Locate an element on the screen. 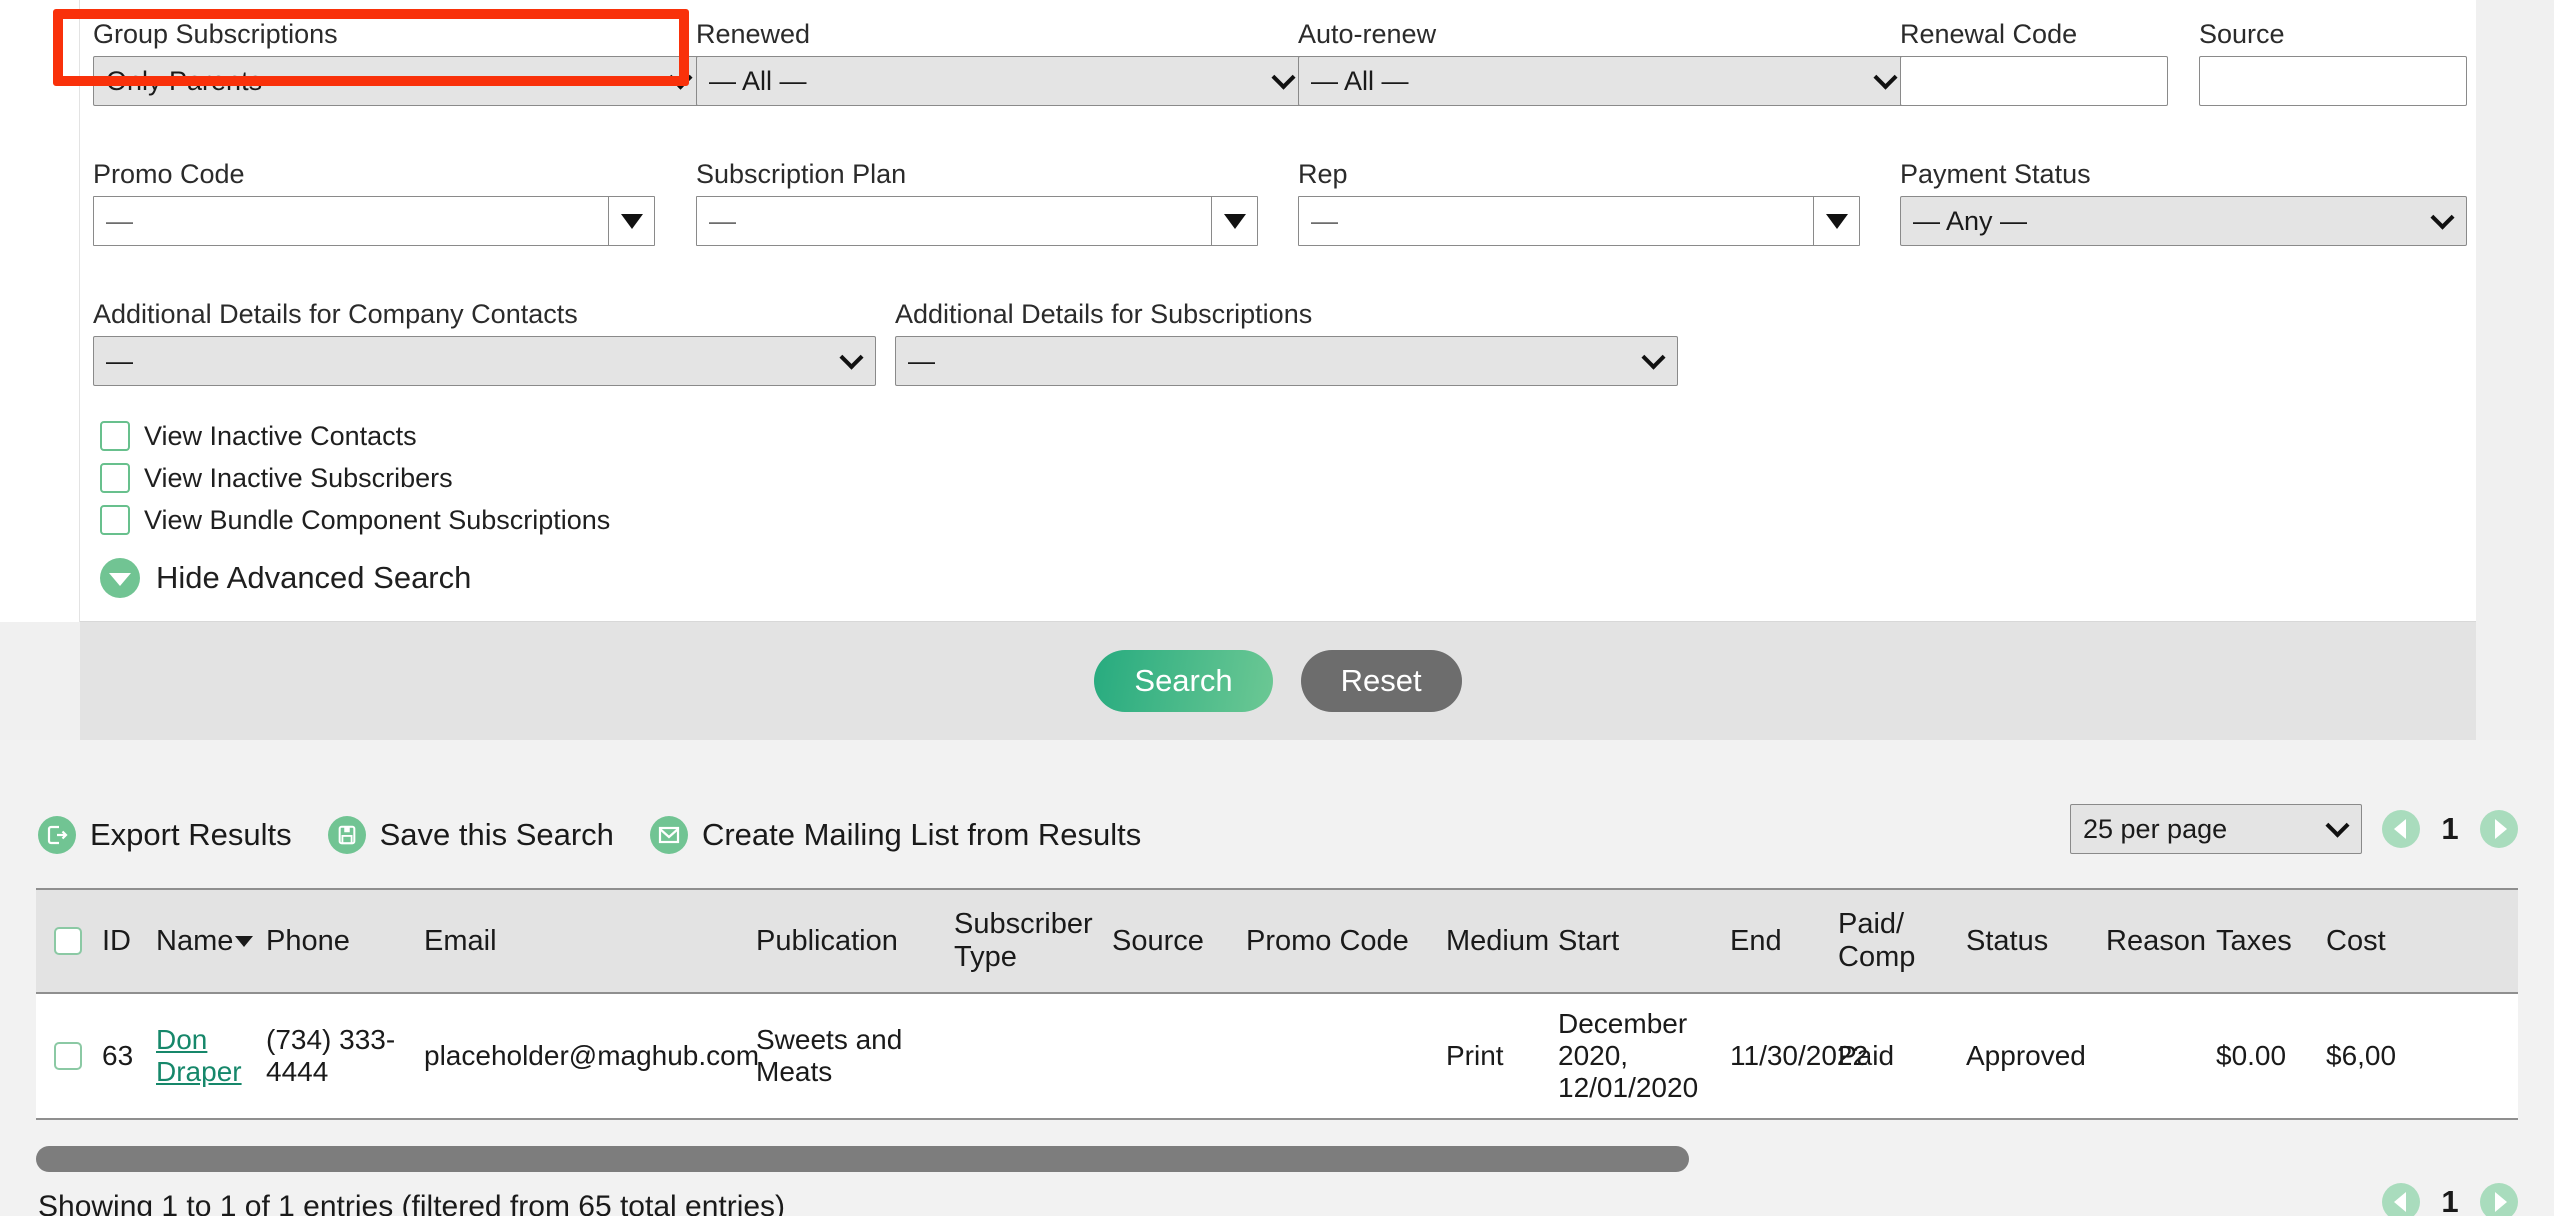 The image size is (2554, 1216). row-select-checkbox is located at coordinates (68, 1056).